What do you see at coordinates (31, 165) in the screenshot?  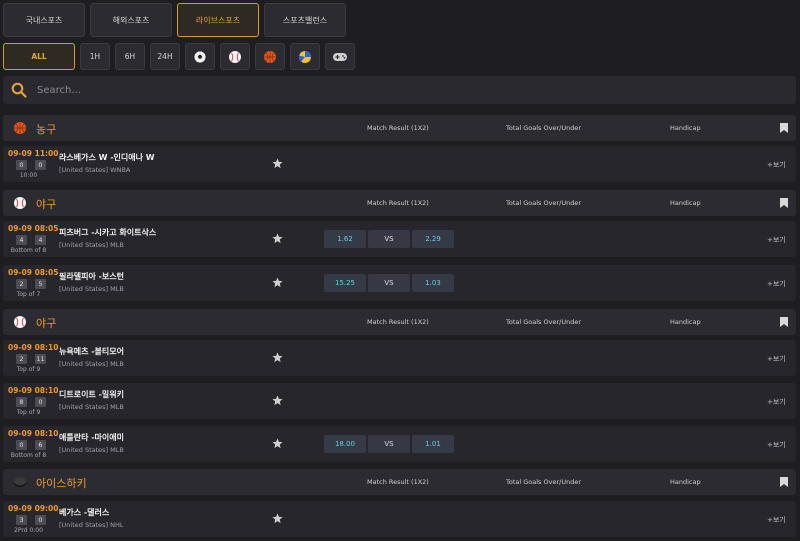 I see `score-board: 00` at bounding box center [31, 165].